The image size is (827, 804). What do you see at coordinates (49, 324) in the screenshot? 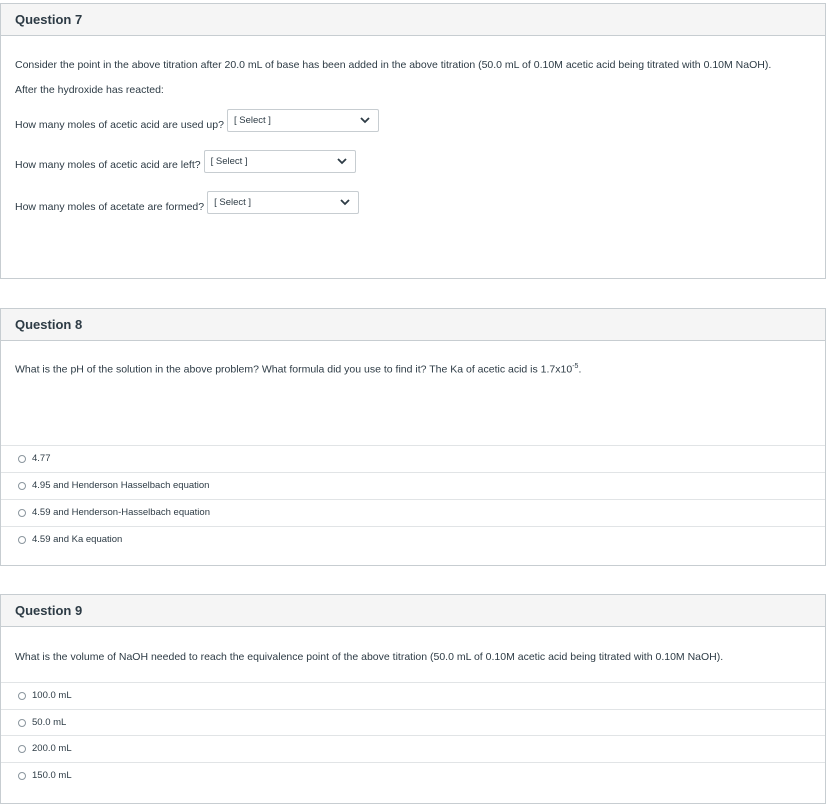
I see `question-title: Question 8` at bounding box center [49, 324].